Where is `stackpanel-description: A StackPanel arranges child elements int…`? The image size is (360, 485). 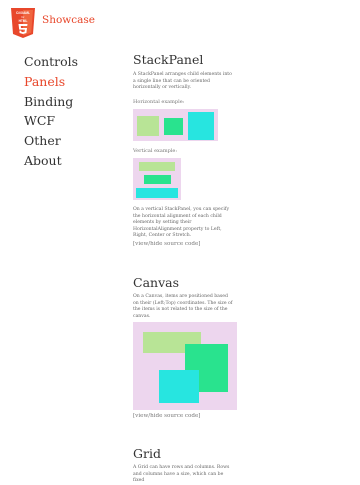 stackpanel-description: A StackPanel arranges child elements int… is located at coordinates (182, 81).